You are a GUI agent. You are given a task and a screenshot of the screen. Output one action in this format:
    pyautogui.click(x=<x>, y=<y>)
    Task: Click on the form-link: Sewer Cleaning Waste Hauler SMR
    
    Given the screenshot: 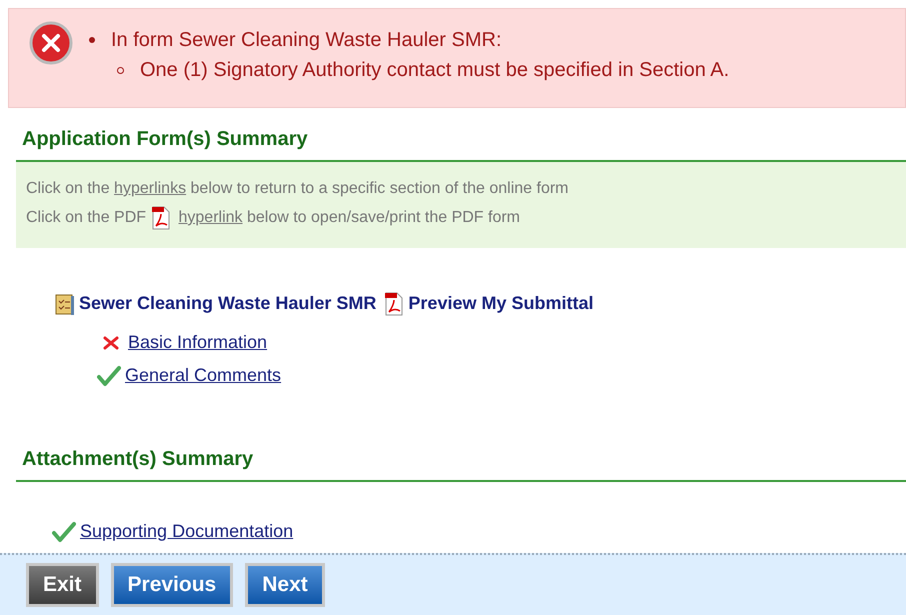 What is the action you would take?
    pyautogui.click(x=227, y=303)
    